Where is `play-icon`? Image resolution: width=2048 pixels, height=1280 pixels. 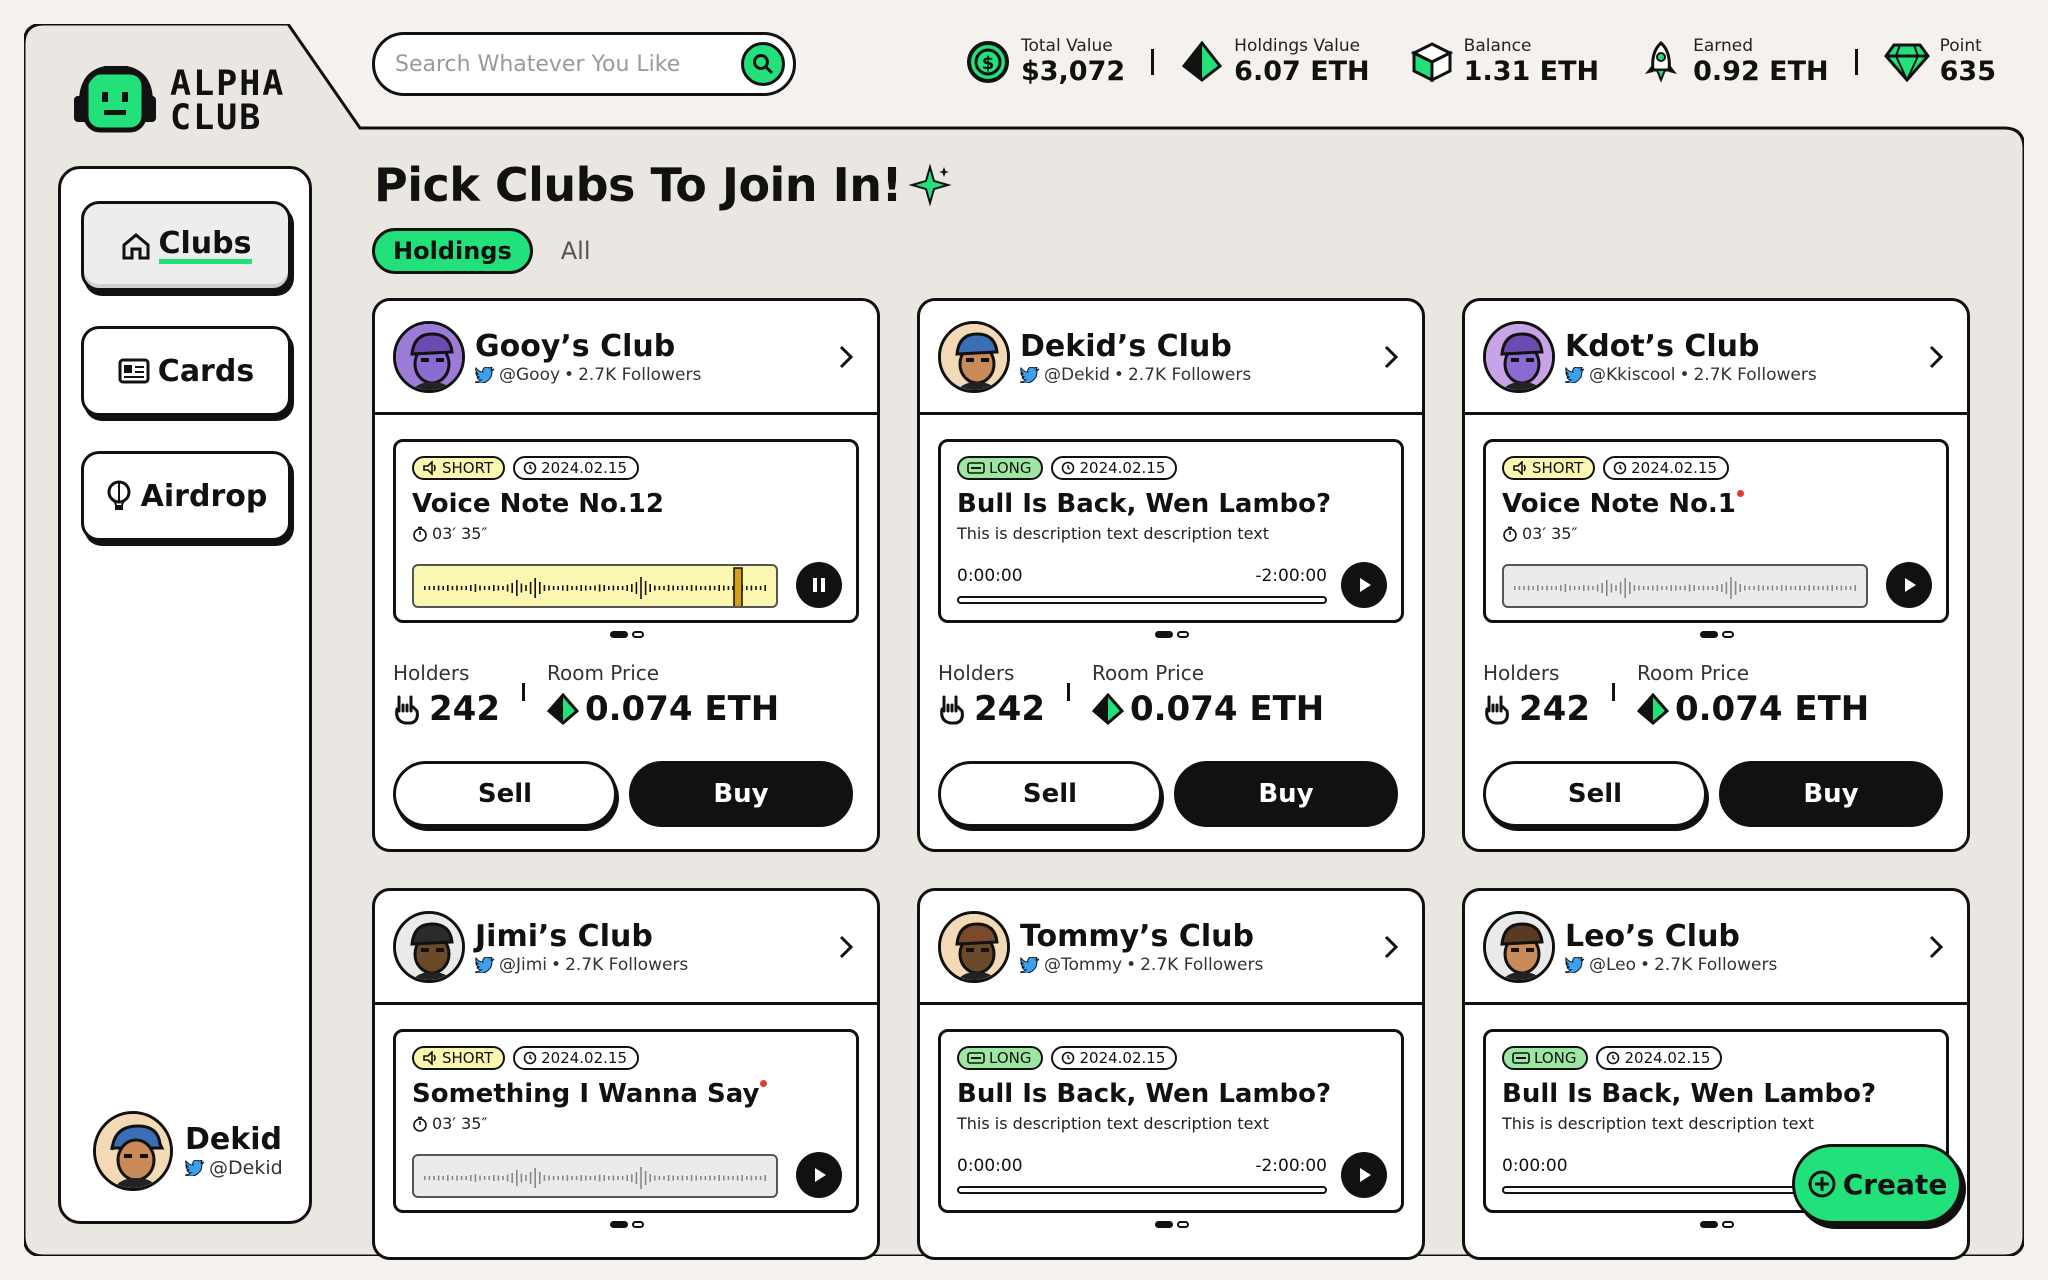
play-icon is located at coordinates (820, 1175).